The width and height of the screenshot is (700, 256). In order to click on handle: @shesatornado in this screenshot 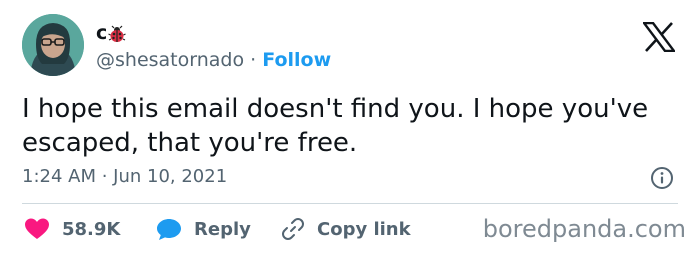, I will do `click(170, 60)`.